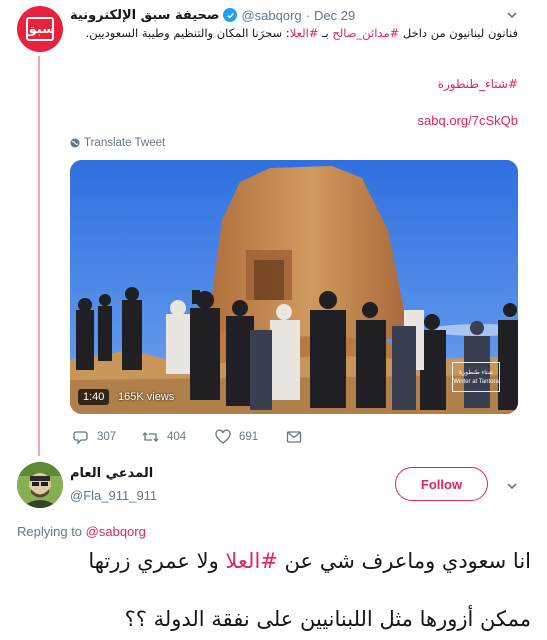 The image size is (547, 640). What do you see at coordinates (458, 33) in the screenshot?
I see `tweet-text-part1: فنانون لبنانيون من داخل` at bounding box center [458, 33].